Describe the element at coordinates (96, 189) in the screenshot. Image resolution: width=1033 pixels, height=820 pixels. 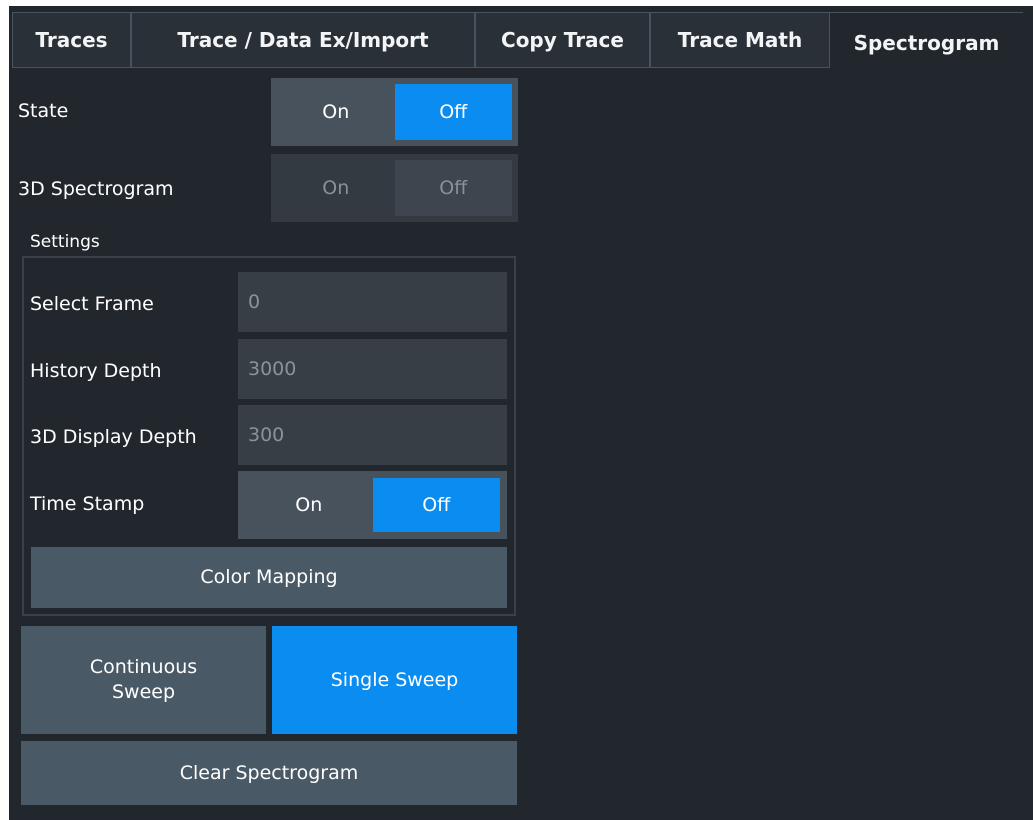
I see `spectrogram-3d-label: 3D Spectrogram` at that location.